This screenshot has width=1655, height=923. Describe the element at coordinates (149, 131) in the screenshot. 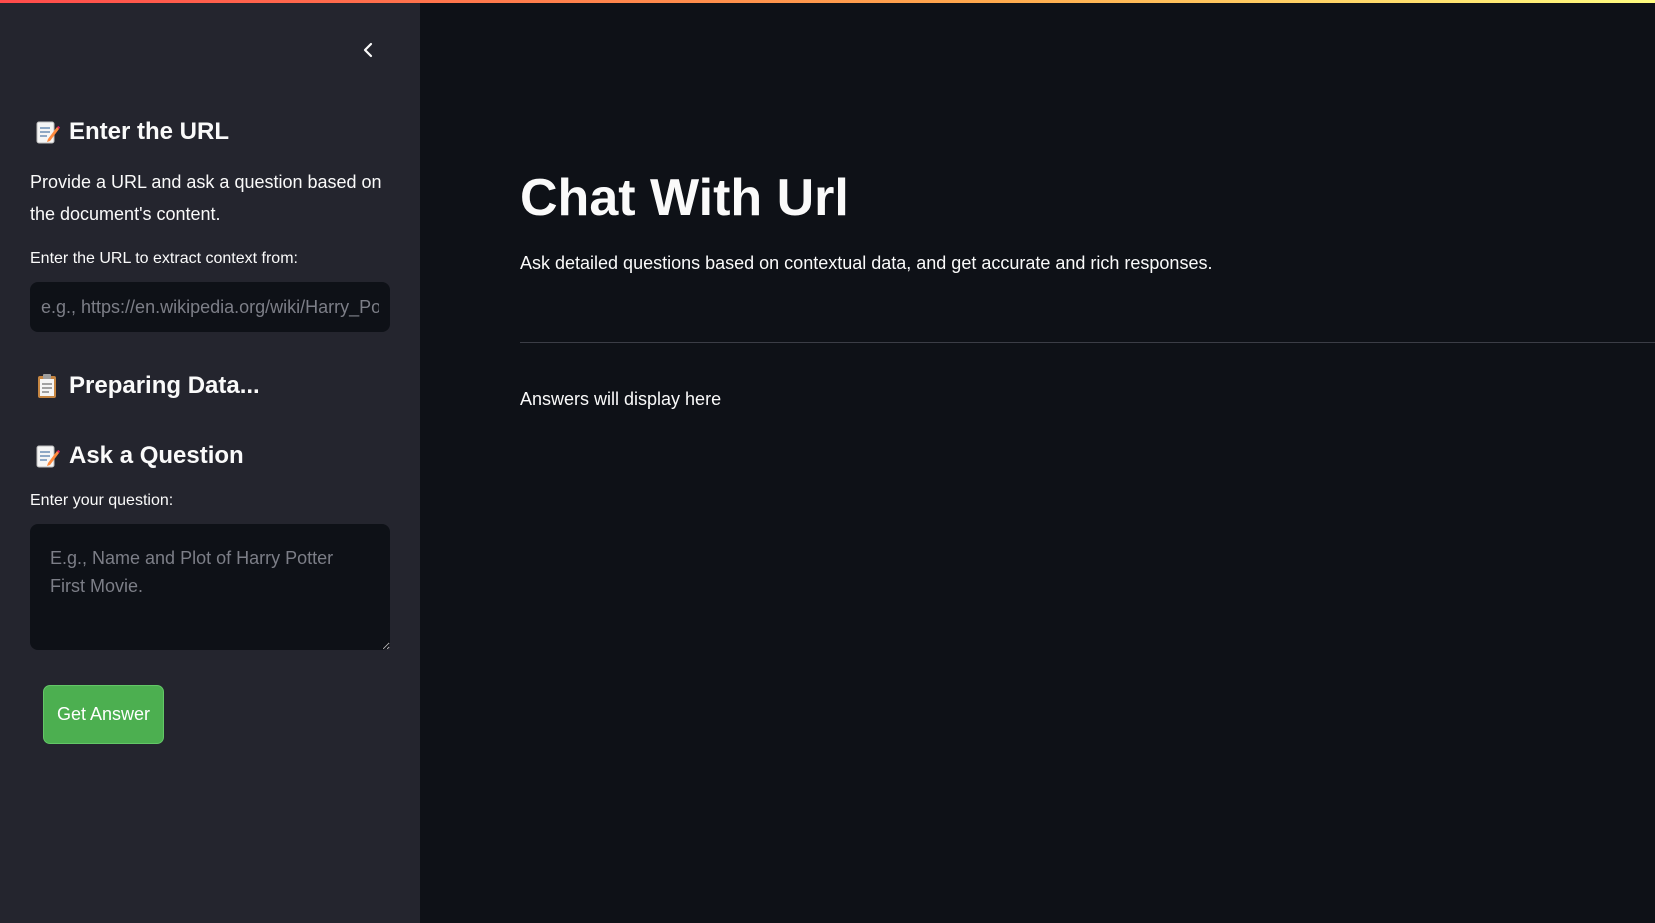

I see `url-section-title: Enter the URL` at that location.